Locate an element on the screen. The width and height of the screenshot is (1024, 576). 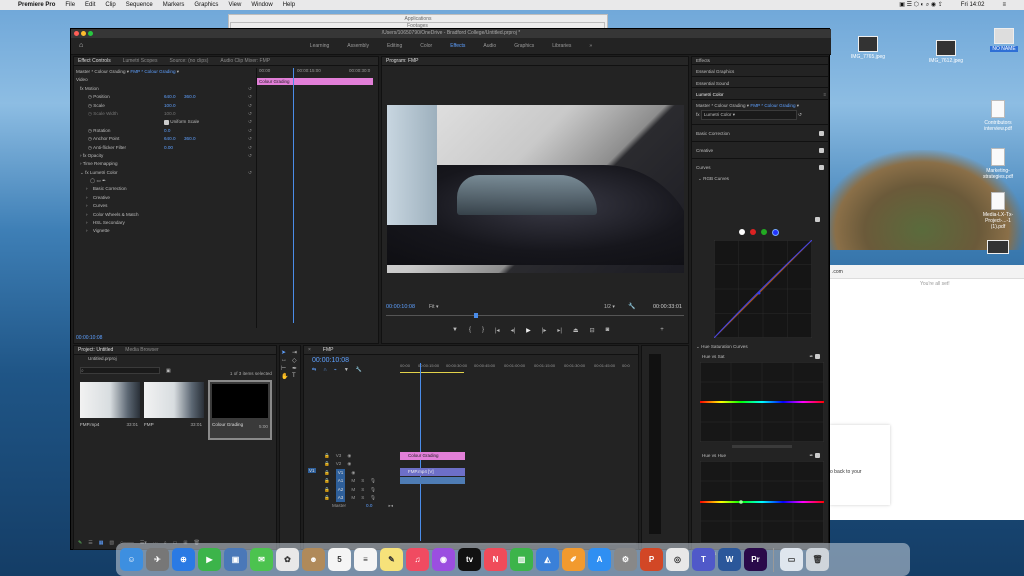
workspace-editing: Editing is located at coordinates (394, 46).